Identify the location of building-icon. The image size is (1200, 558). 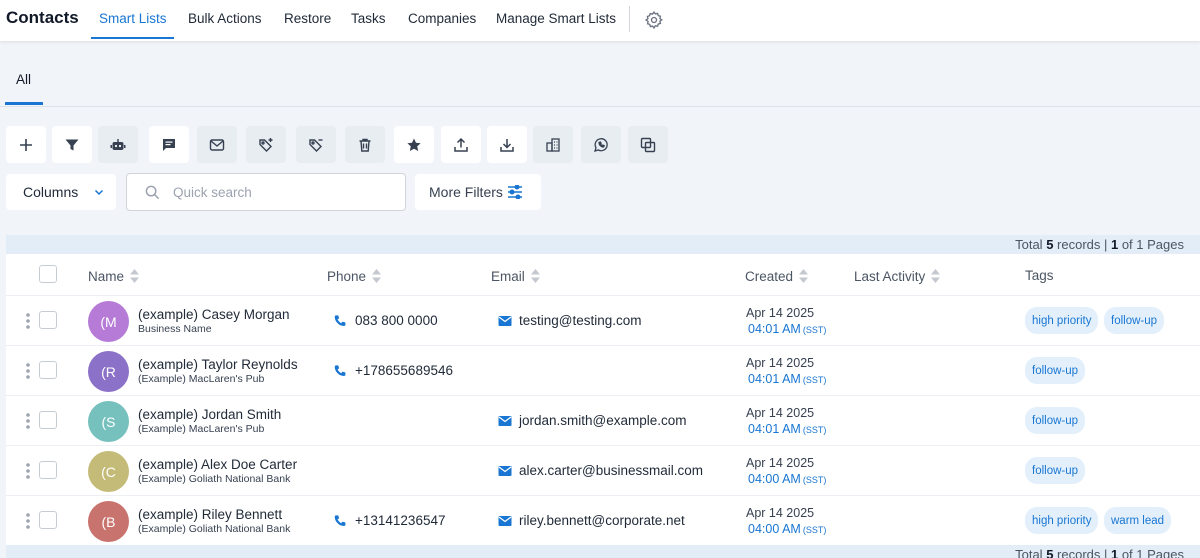
(553, 144).